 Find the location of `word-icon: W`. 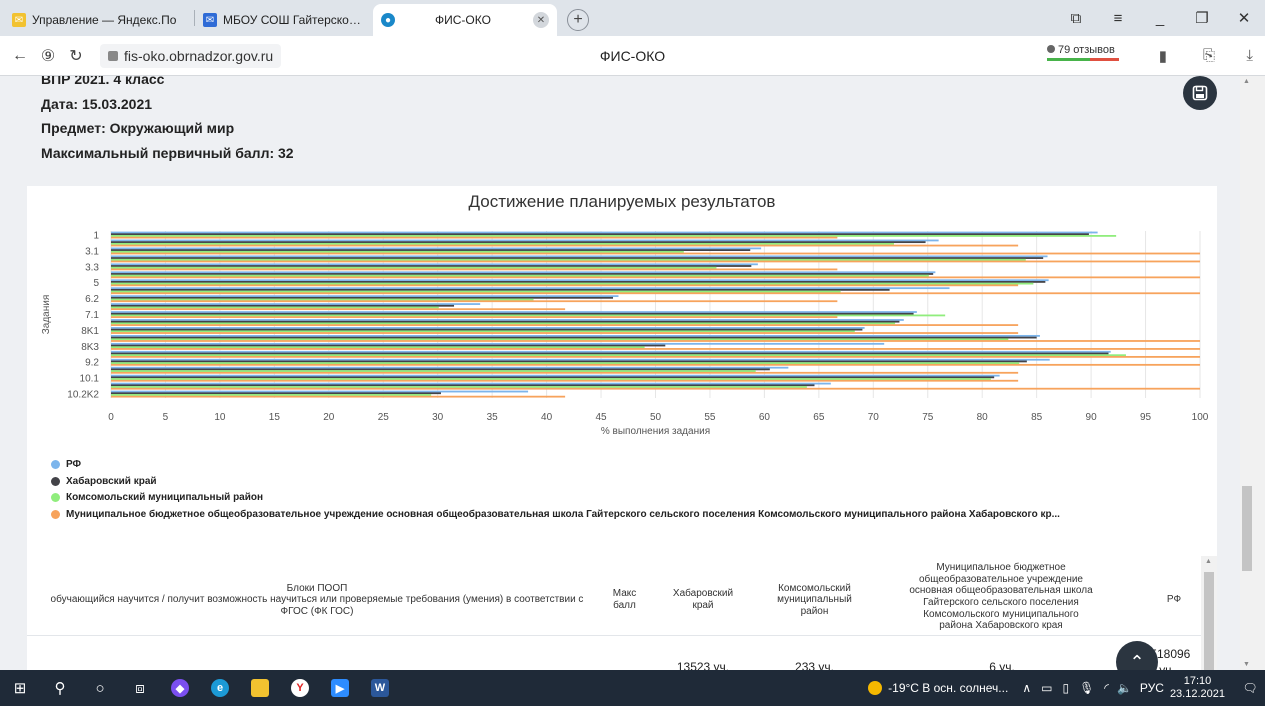

word-icon: W is located at coordinates (380, 688).